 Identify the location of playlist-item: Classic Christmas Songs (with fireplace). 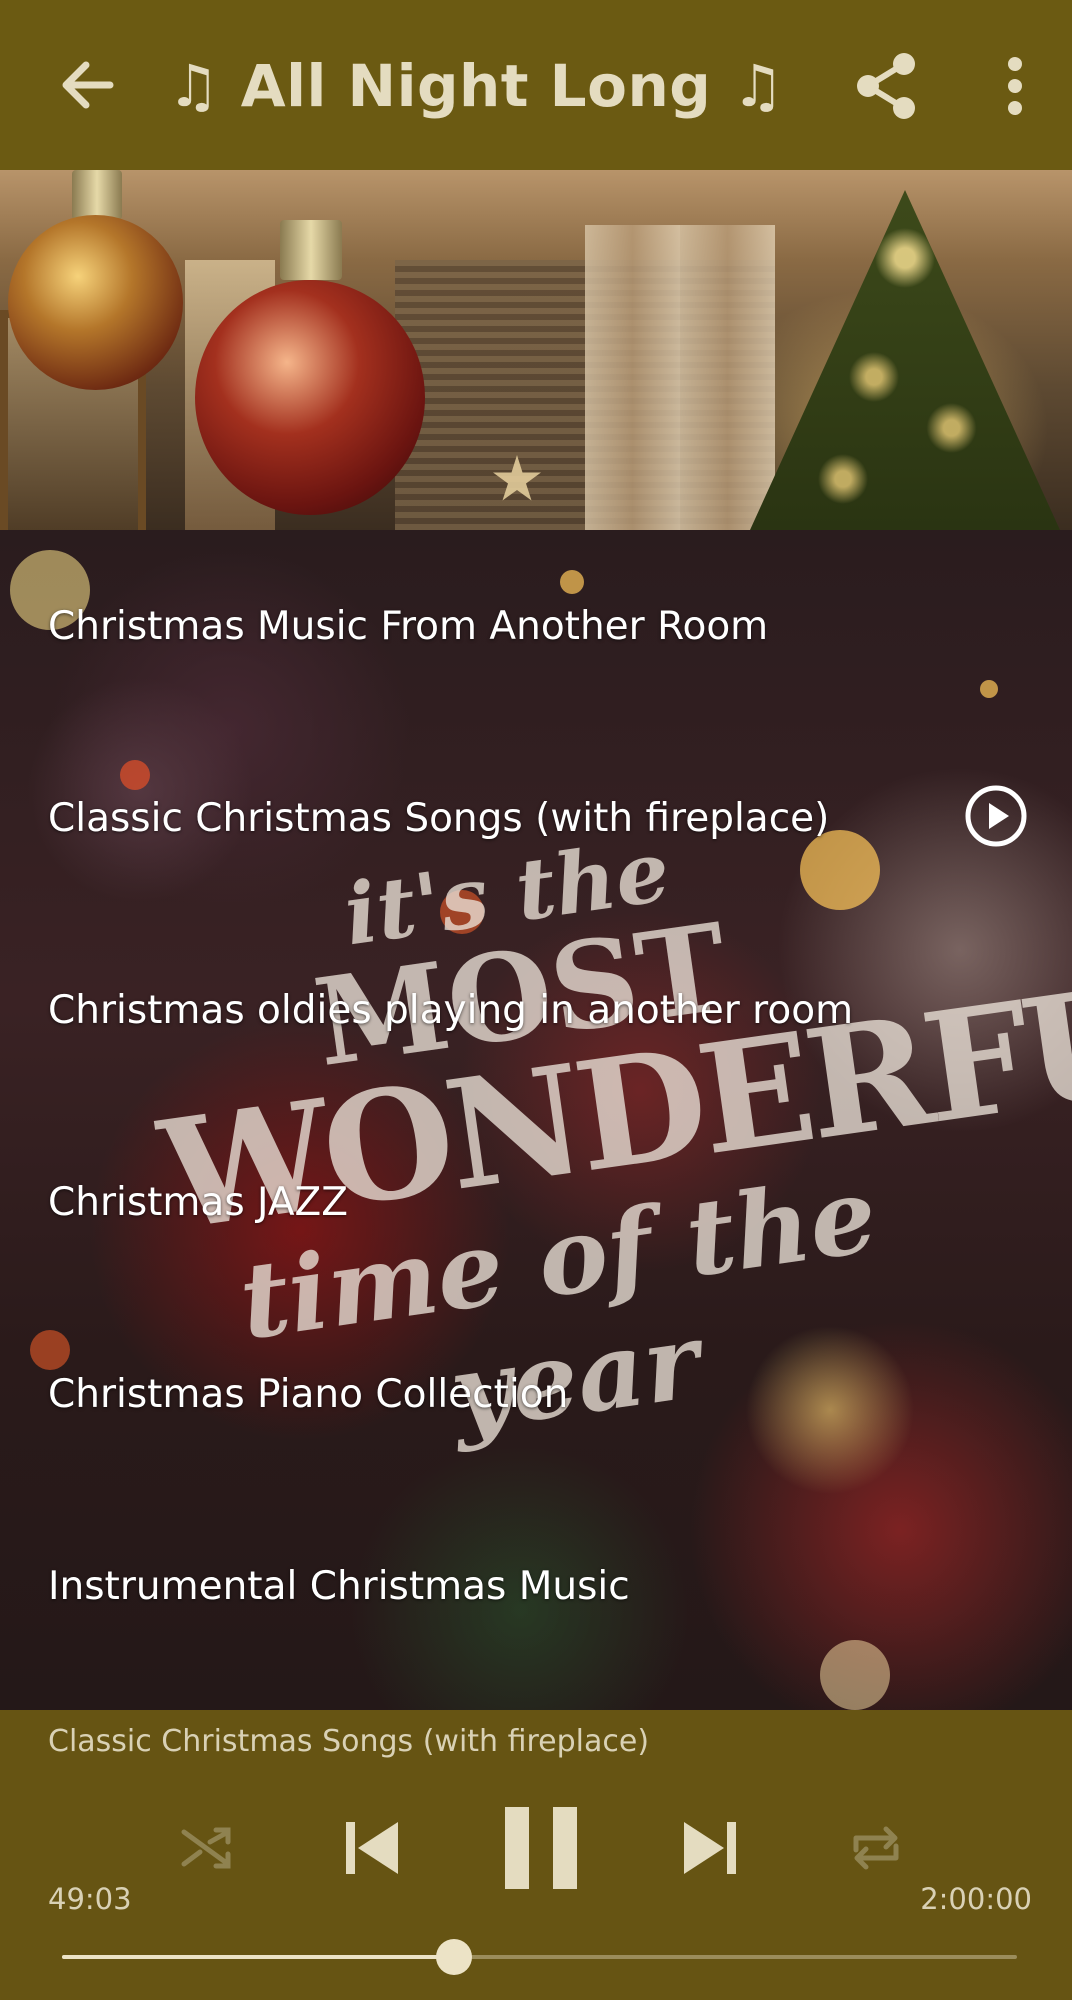
(536, 818).